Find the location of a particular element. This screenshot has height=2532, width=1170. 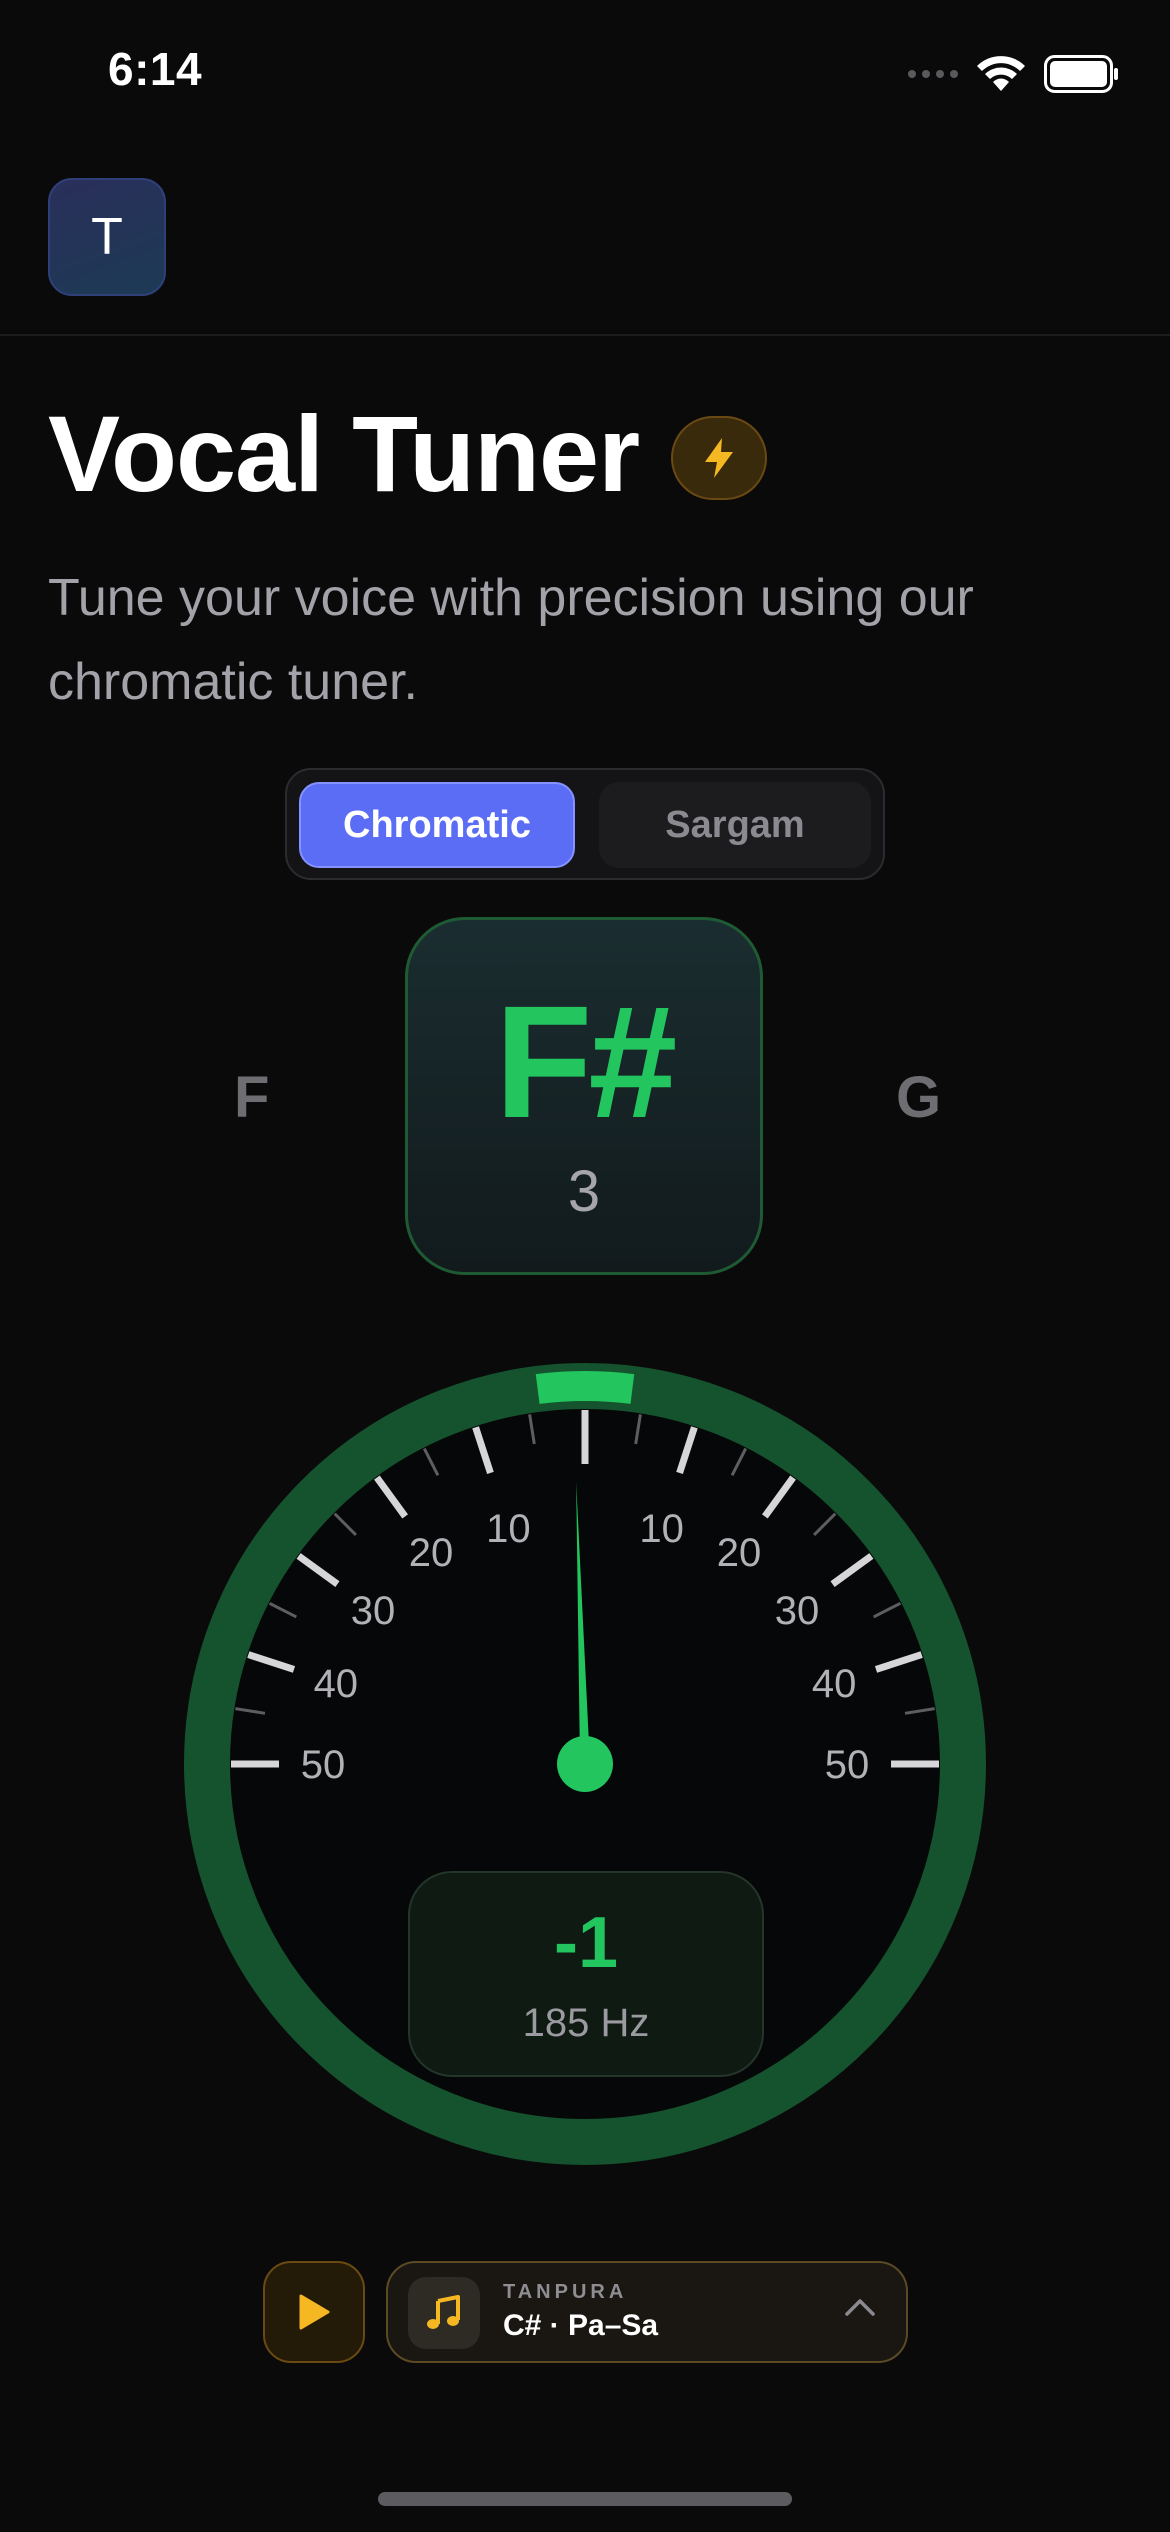

note-octave: 3 is located at coordinates (584, 1191).